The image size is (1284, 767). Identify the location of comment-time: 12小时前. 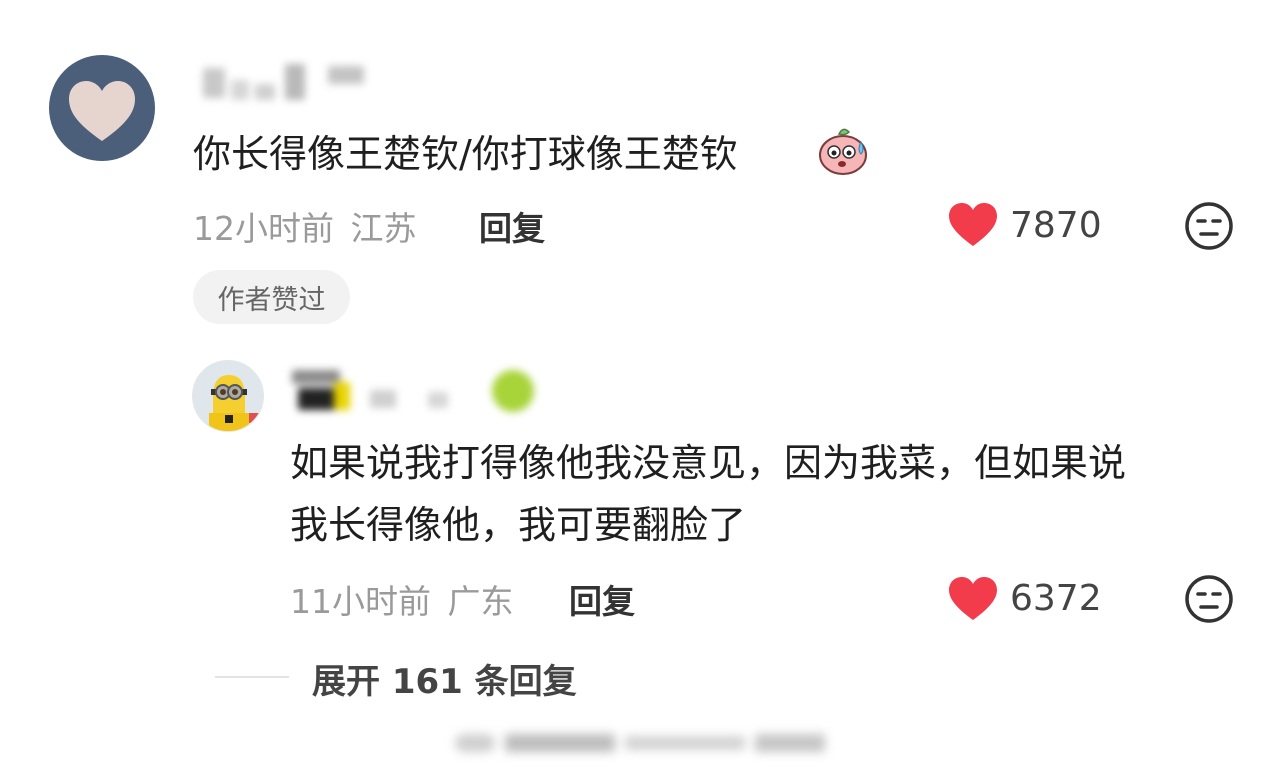
(263, 228).